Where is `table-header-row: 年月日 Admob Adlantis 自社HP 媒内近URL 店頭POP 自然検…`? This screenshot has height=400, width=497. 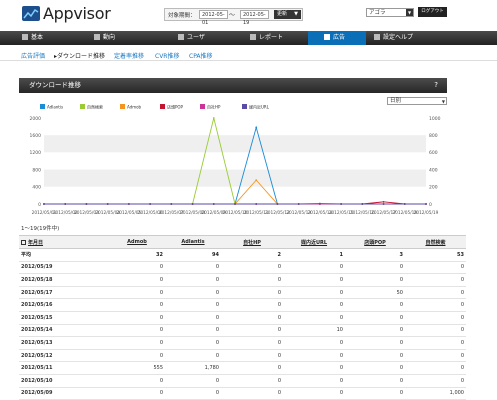
table-header-row: 年月日 Admob Adlantis 自社HP 媒内近URL 店頭POP 自然検… is located at coordinates (242, 242).